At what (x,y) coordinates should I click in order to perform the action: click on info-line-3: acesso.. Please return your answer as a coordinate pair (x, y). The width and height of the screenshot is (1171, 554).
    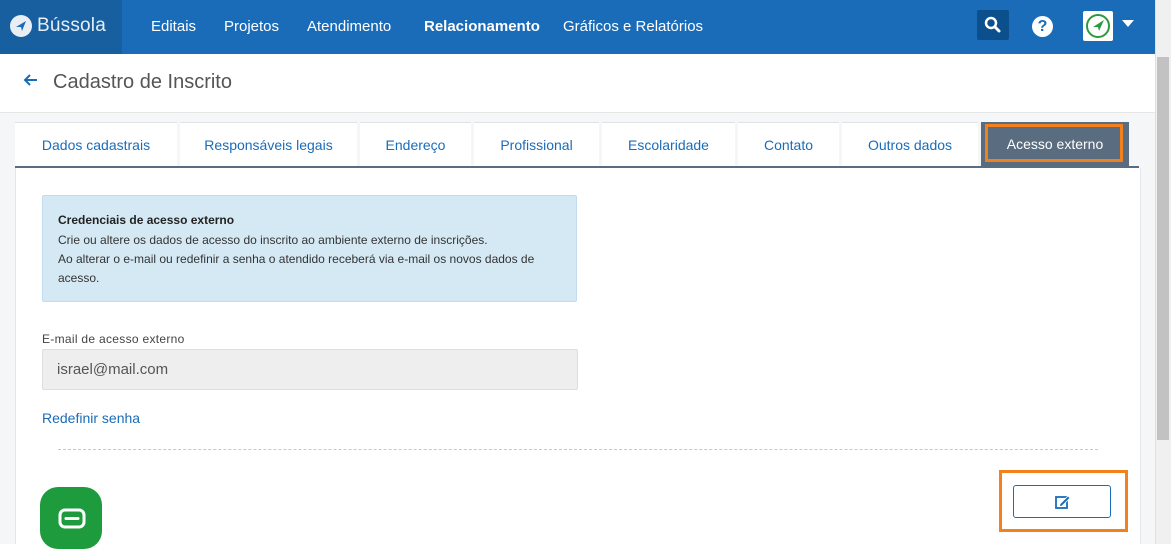
    Looking at the image, I should click on (79, 278).